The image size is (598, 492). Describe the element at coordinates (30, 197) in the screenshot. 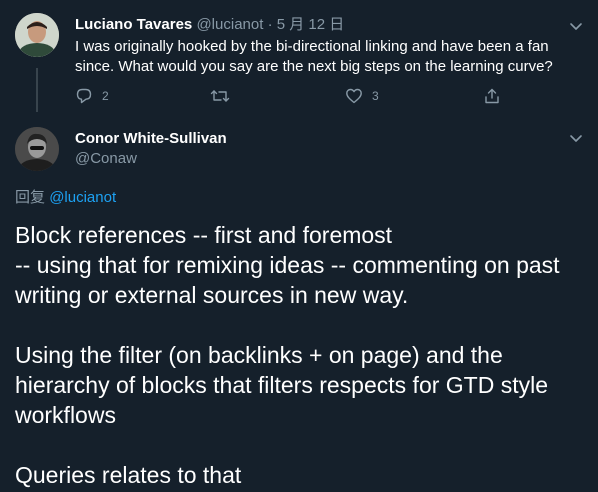

I see `reply-prefix: 回复` at that location.